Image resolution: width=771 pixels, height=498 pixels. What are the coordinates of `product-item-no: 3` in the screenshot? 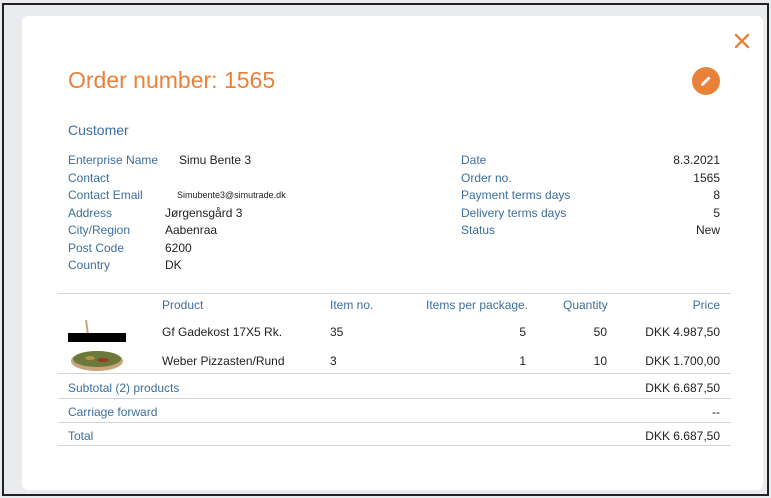 It's located at (333, 361).